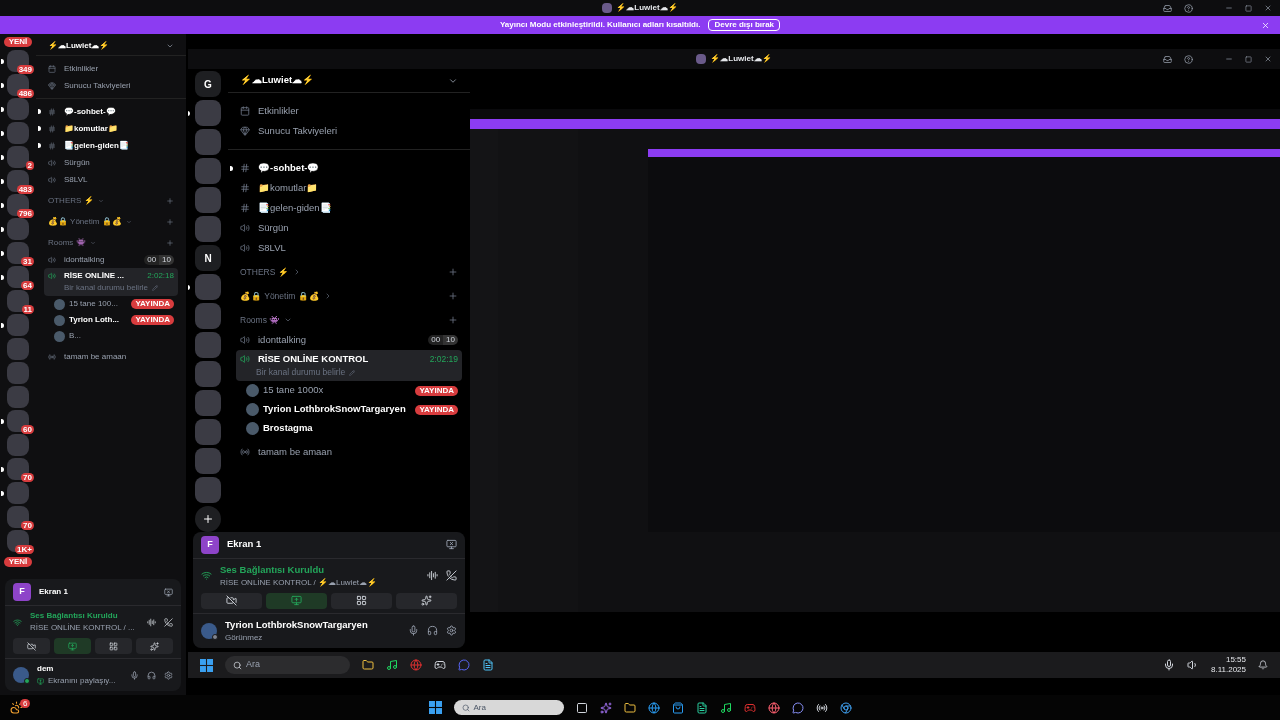  I want to click on disable-button: Devre dışı bırak, so click(744, 25).